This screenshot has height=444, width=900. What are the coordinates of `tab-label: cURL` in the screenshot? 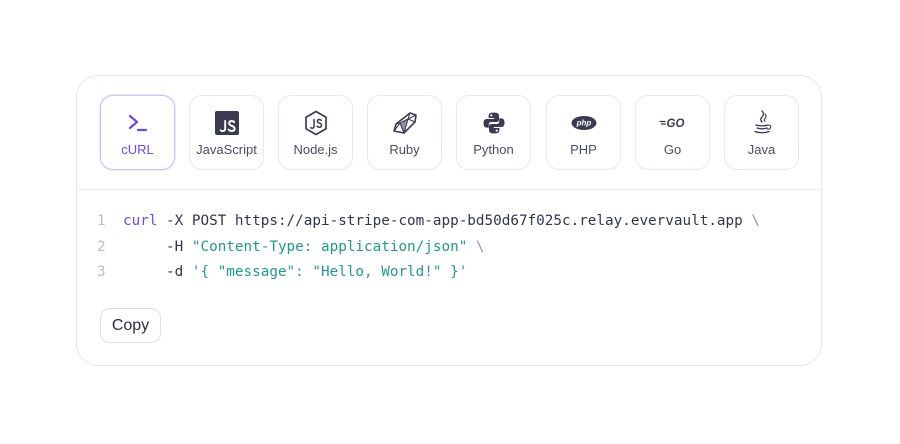 It's located at (137, 149).